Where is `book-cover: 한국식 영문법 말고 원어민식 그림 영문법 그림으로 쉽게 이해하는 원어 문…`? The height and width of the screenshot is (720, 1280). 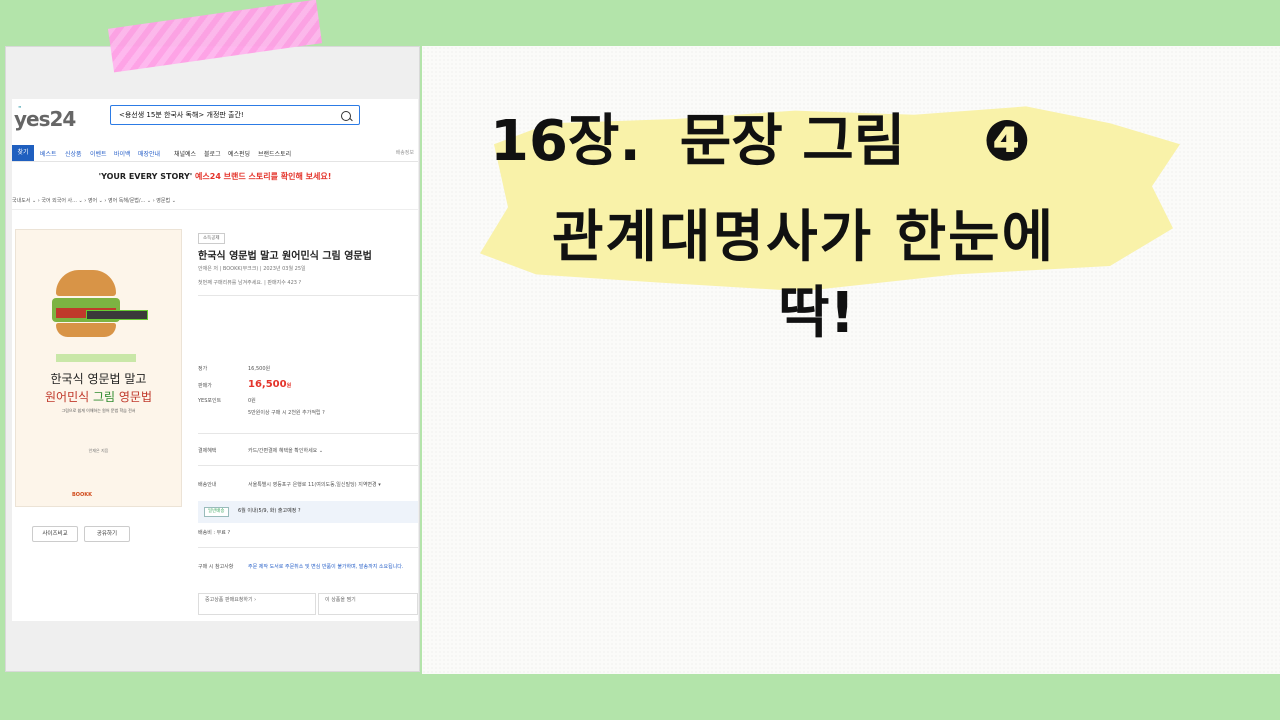 book-cover: 한국식 영문법 말고 원어민식 그림 영문법 그림으로 쉽게 이해하는 원어 문… is located at coordinates (98, 368).